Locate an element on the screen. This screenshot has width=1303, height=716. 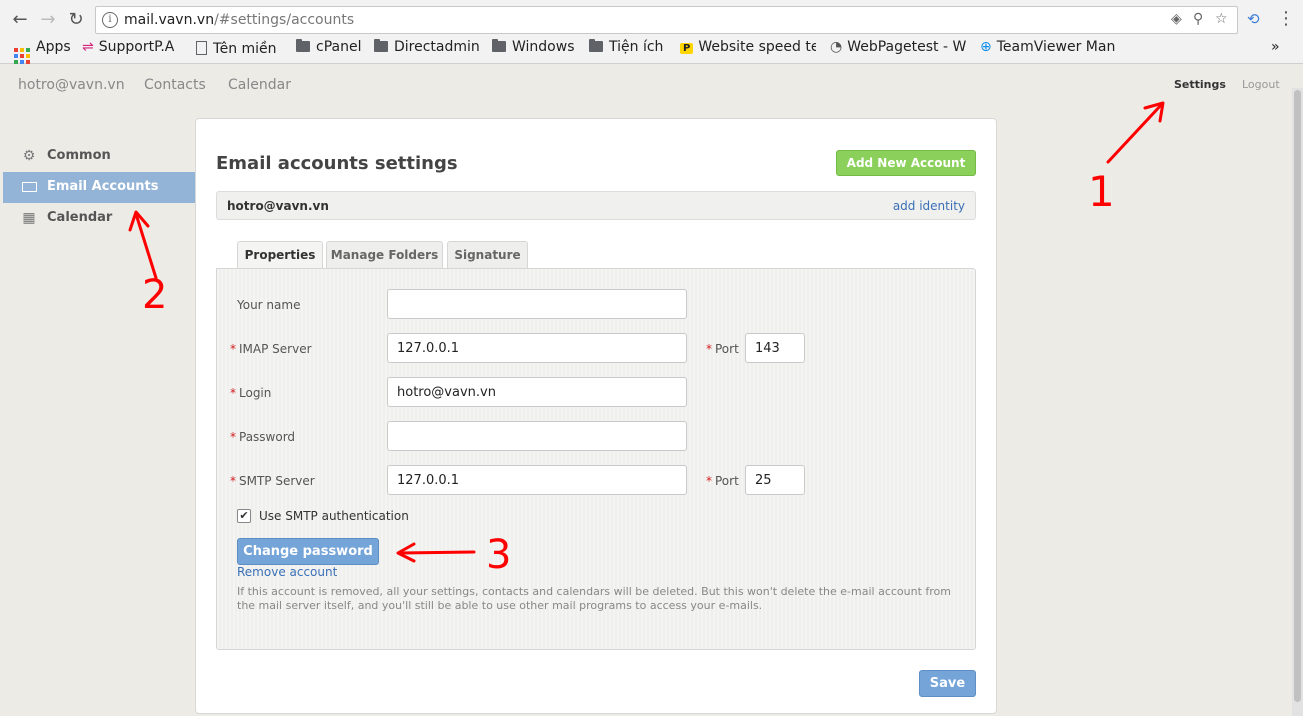
imap-port-label: * Port is located at coordinates (722, 349).